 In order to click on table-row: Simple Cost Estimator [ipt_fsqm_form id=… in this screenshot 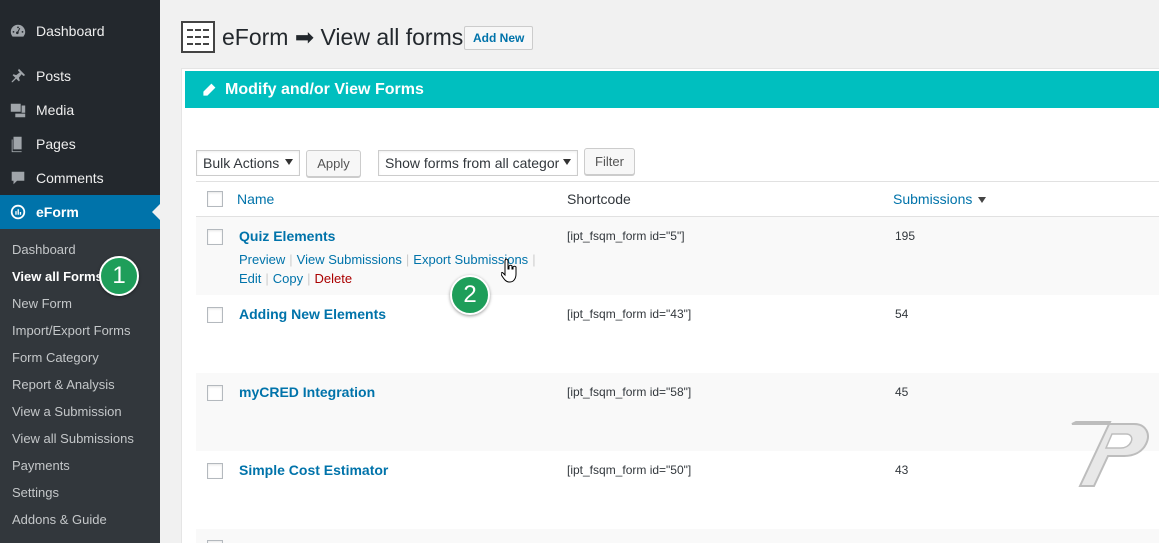, I will do `click(677, 490)`.